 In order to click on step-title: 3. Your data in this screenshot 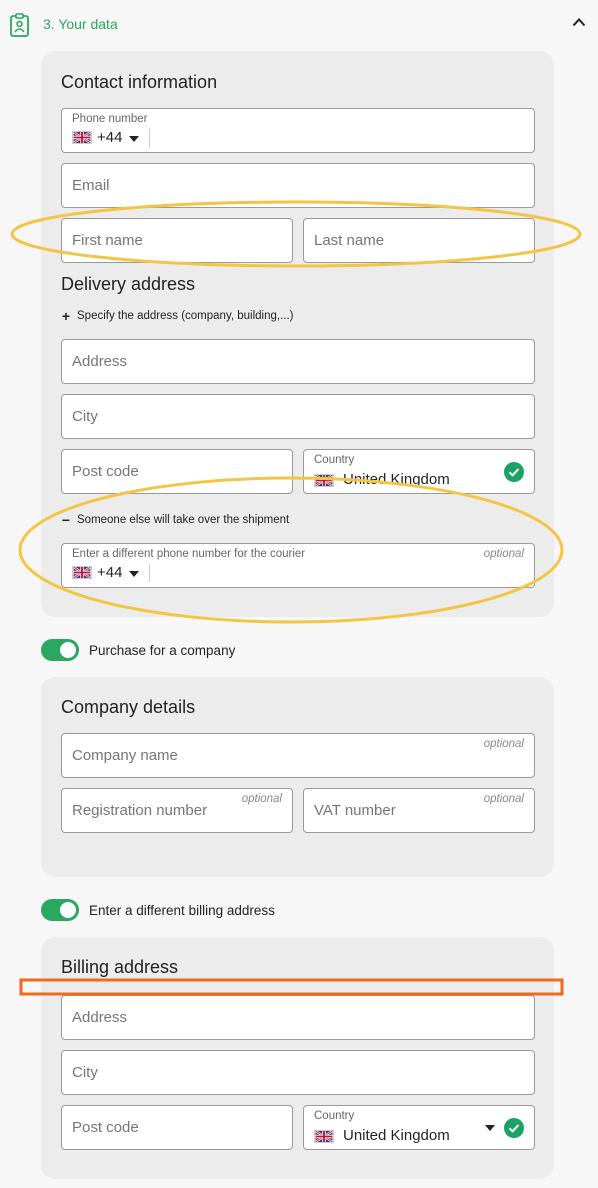, I will do `click(80, 24)`.